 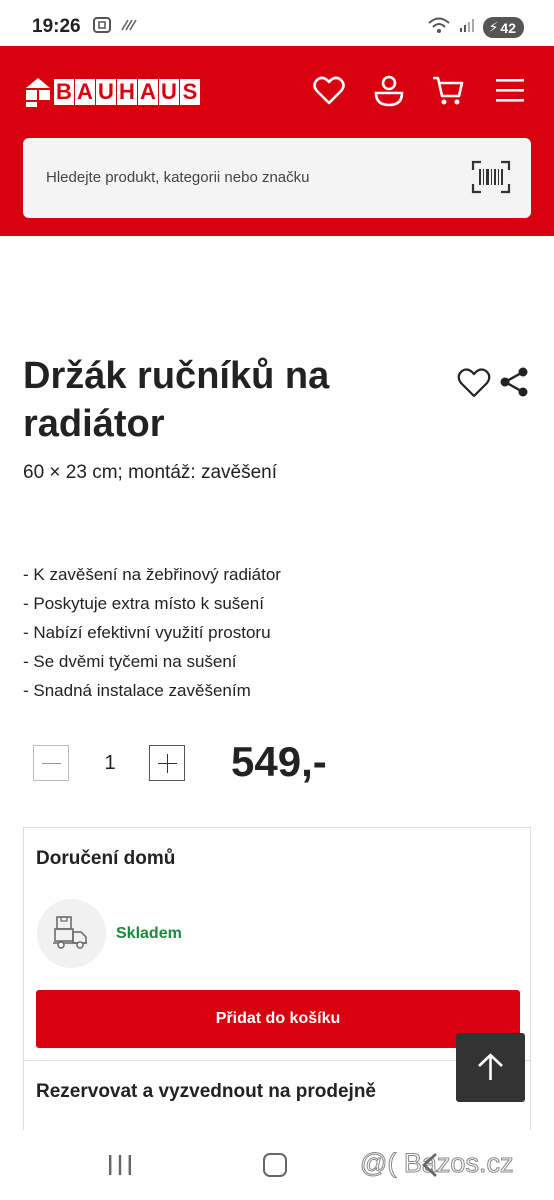 I want to click on cart-icon, so click(x=448, y=91).